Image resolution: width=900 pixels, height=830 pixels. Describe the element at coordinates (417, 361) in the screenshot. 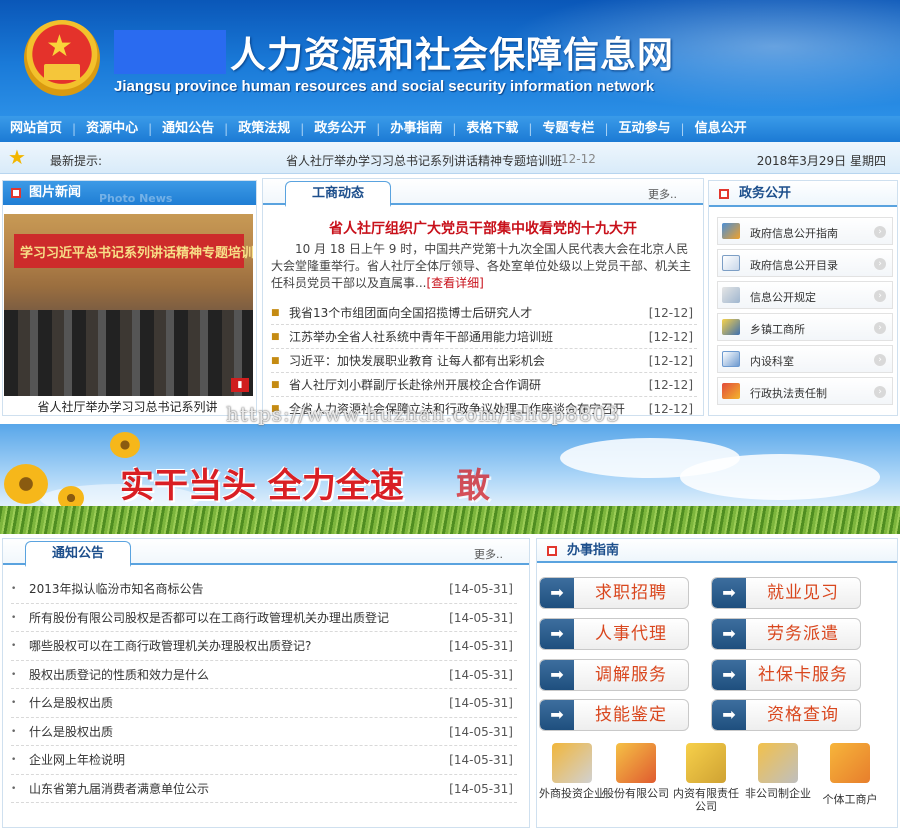

I see `news-title: 习近平：加快发展职业教育 让每人都有出彩机会` at that location.